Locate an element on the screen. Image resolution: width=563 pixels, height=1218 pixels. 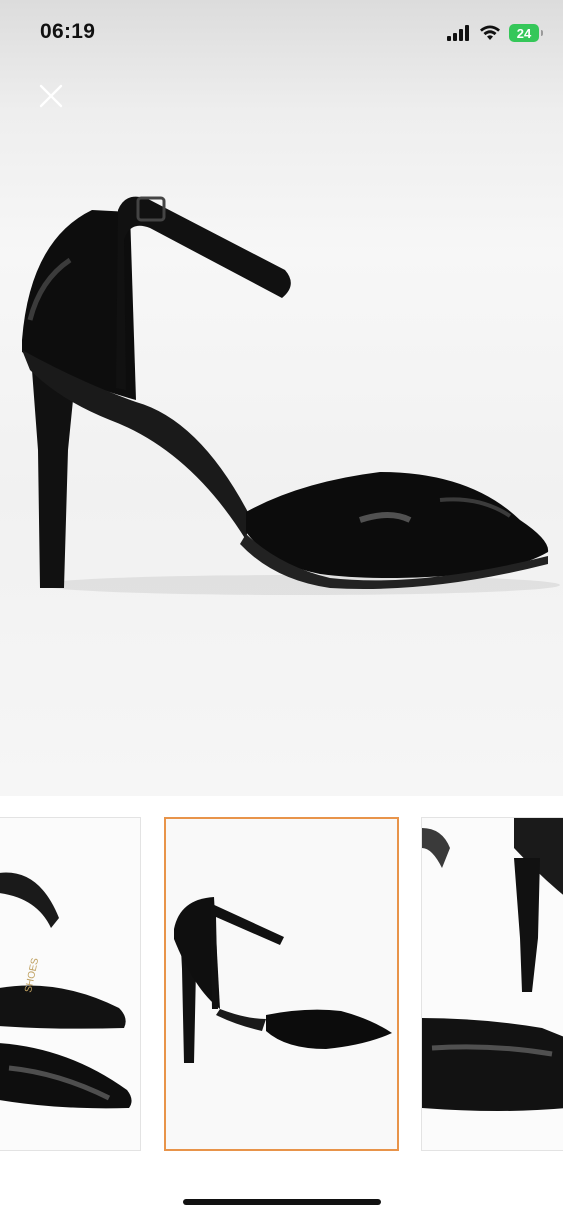
close-button is located at coordinates (51, 96).